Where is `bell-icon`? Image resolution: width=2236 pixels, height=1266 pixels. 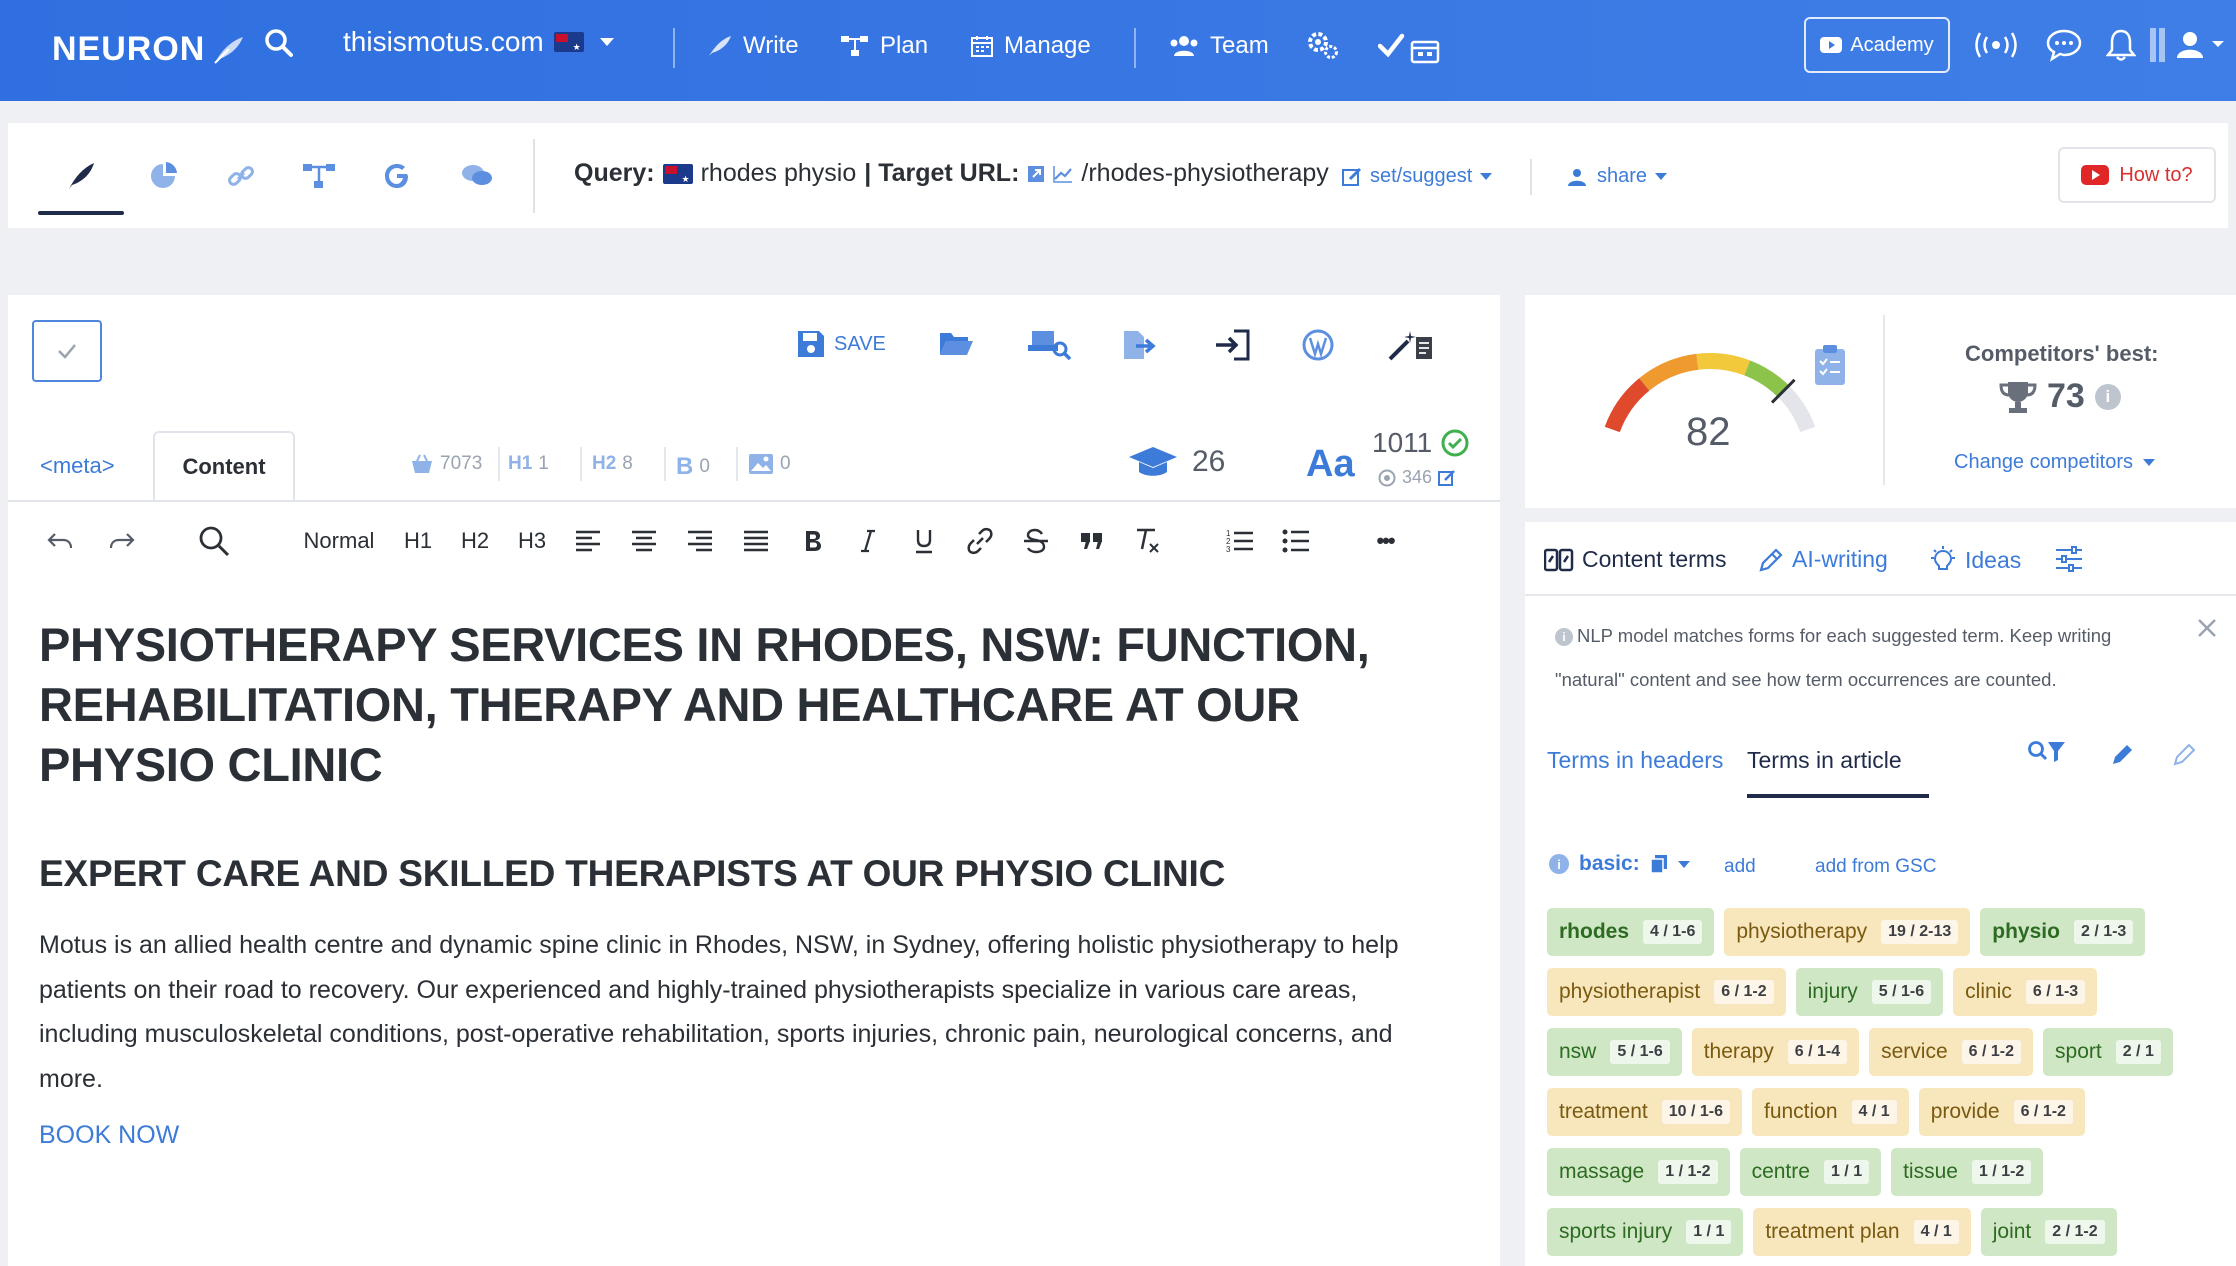
bell-icon is located at coordinates (2121, 45).